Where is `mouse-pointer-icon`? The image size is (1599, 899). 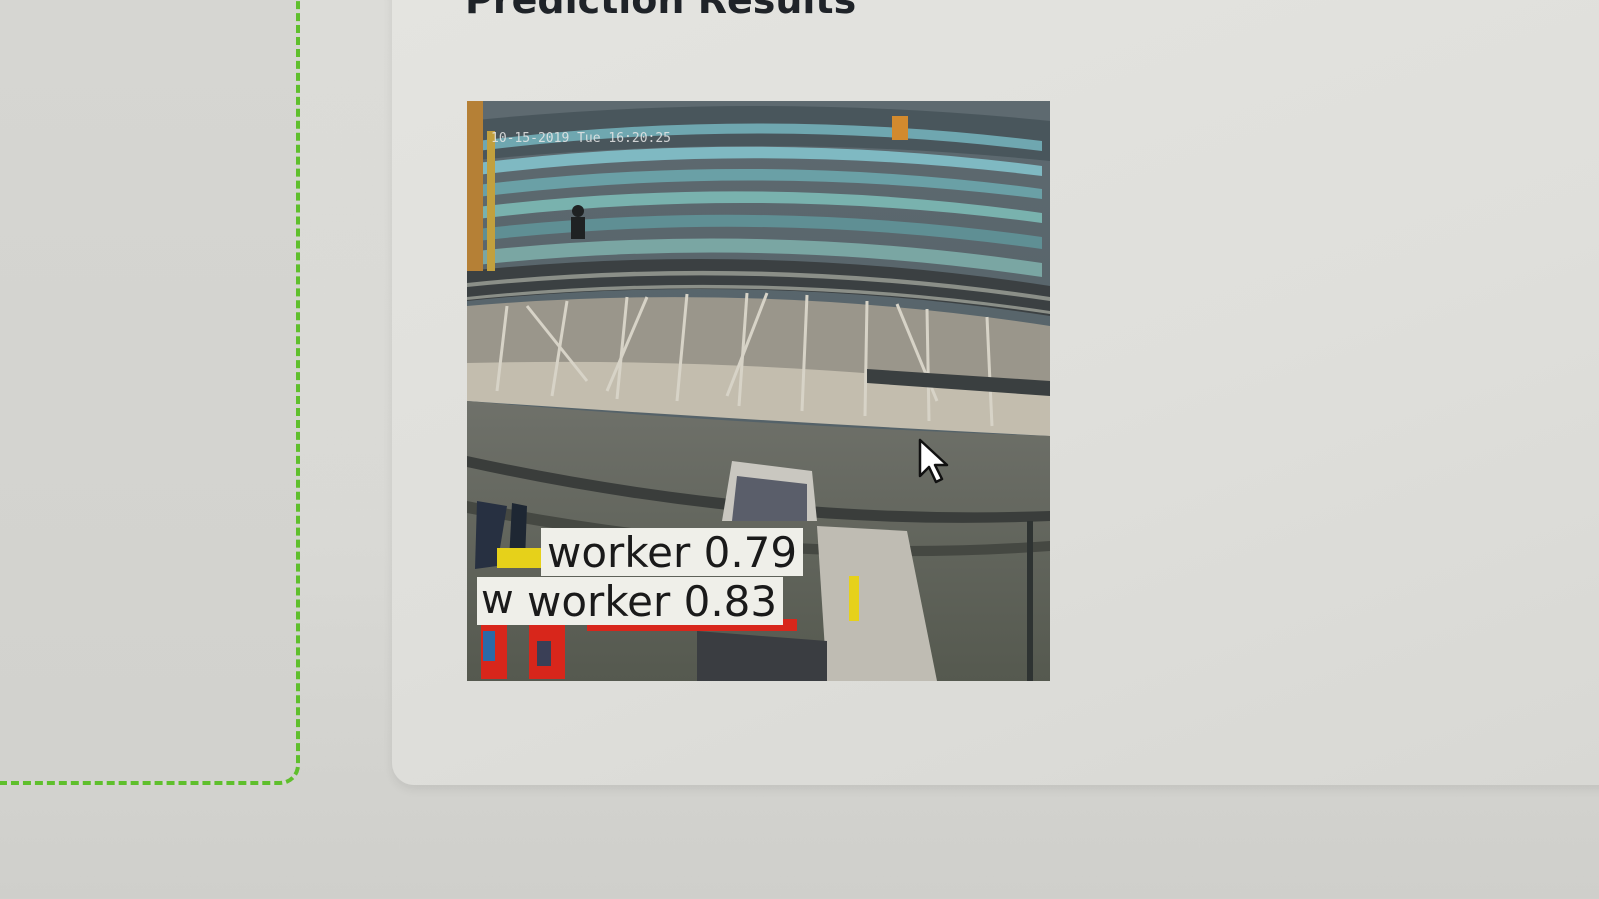 mouse-pointer-icon is located at coordinates (933, 461).